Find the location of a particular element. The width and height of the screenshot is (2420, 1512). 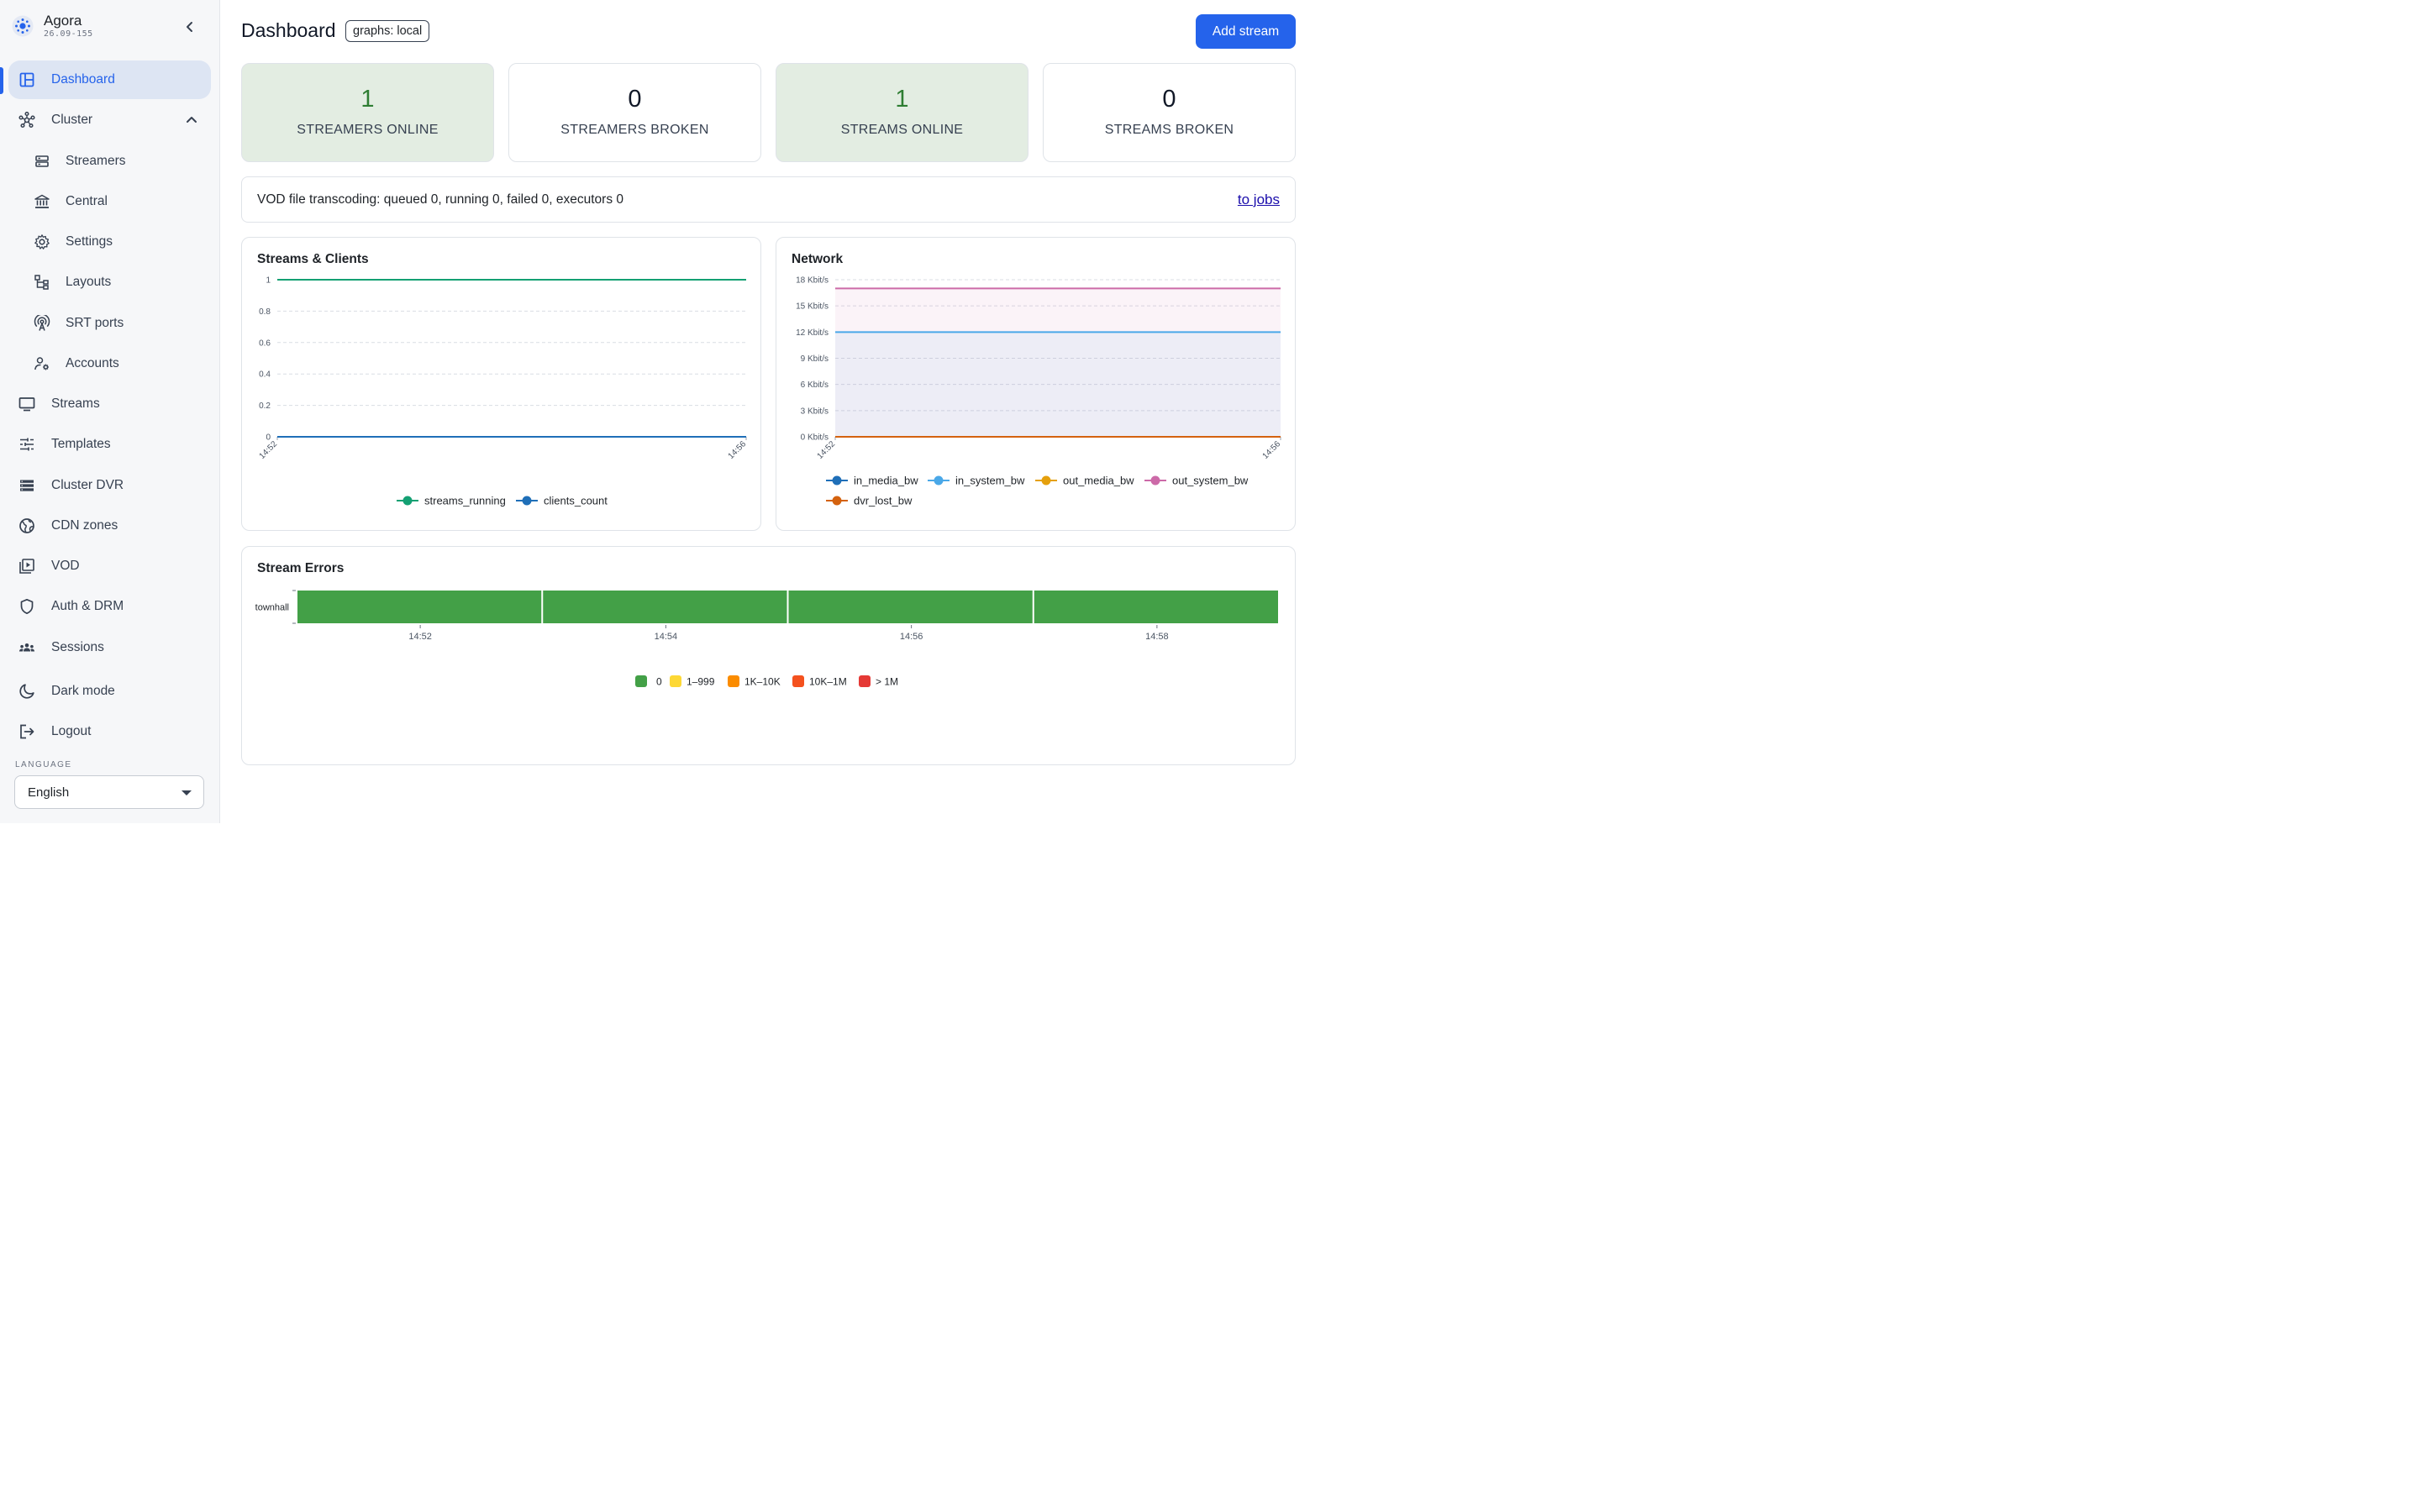

y-tick-label: 0.4 is located at coordinates (265, 375).